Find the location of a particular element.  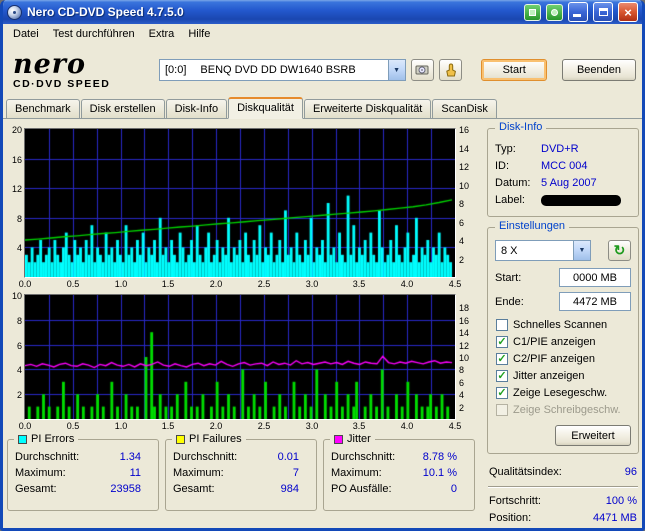

x-tick-label: 1.5 is located at coordinates (168, 284).